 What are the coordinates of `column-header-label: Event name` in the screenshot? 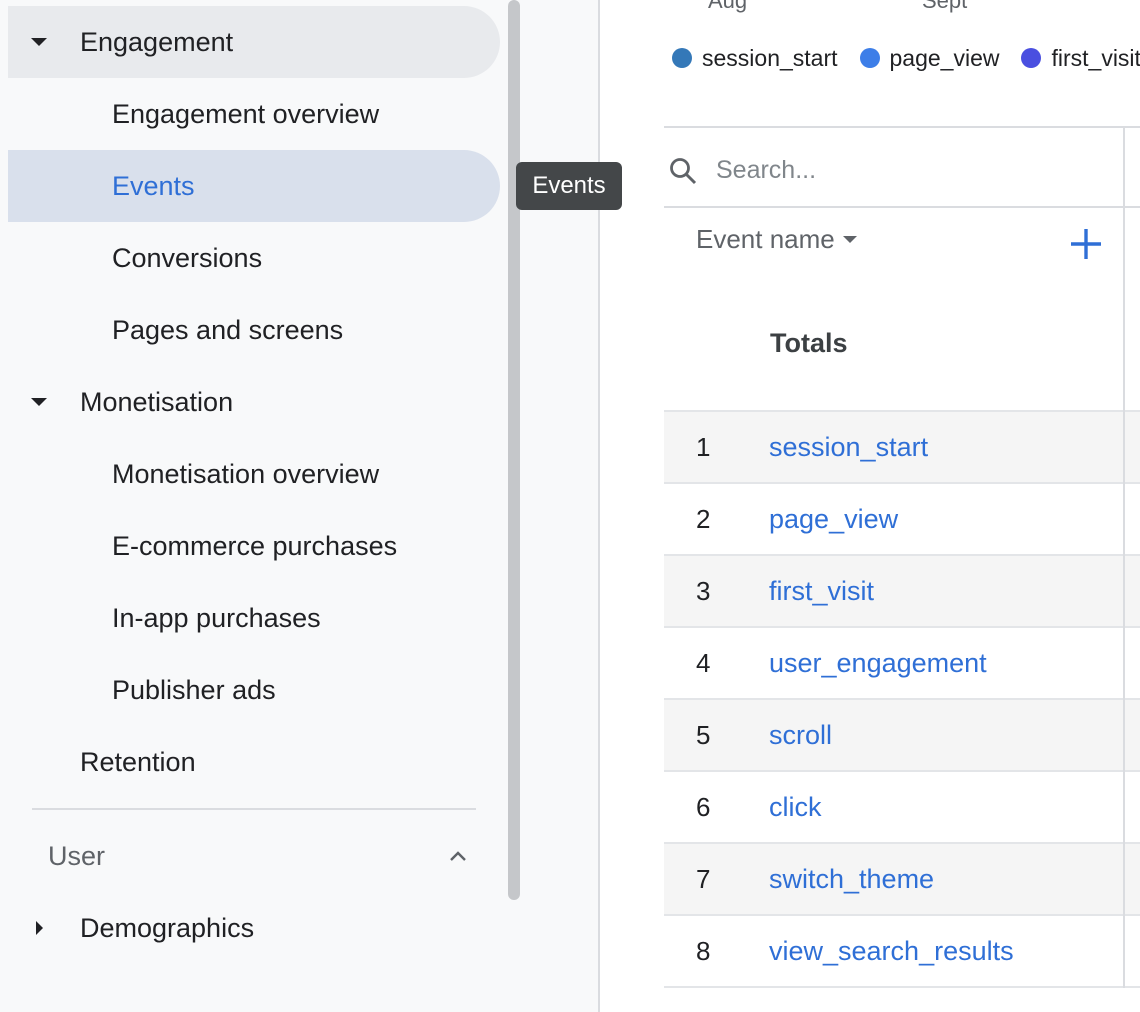 It's located at (765, 239).